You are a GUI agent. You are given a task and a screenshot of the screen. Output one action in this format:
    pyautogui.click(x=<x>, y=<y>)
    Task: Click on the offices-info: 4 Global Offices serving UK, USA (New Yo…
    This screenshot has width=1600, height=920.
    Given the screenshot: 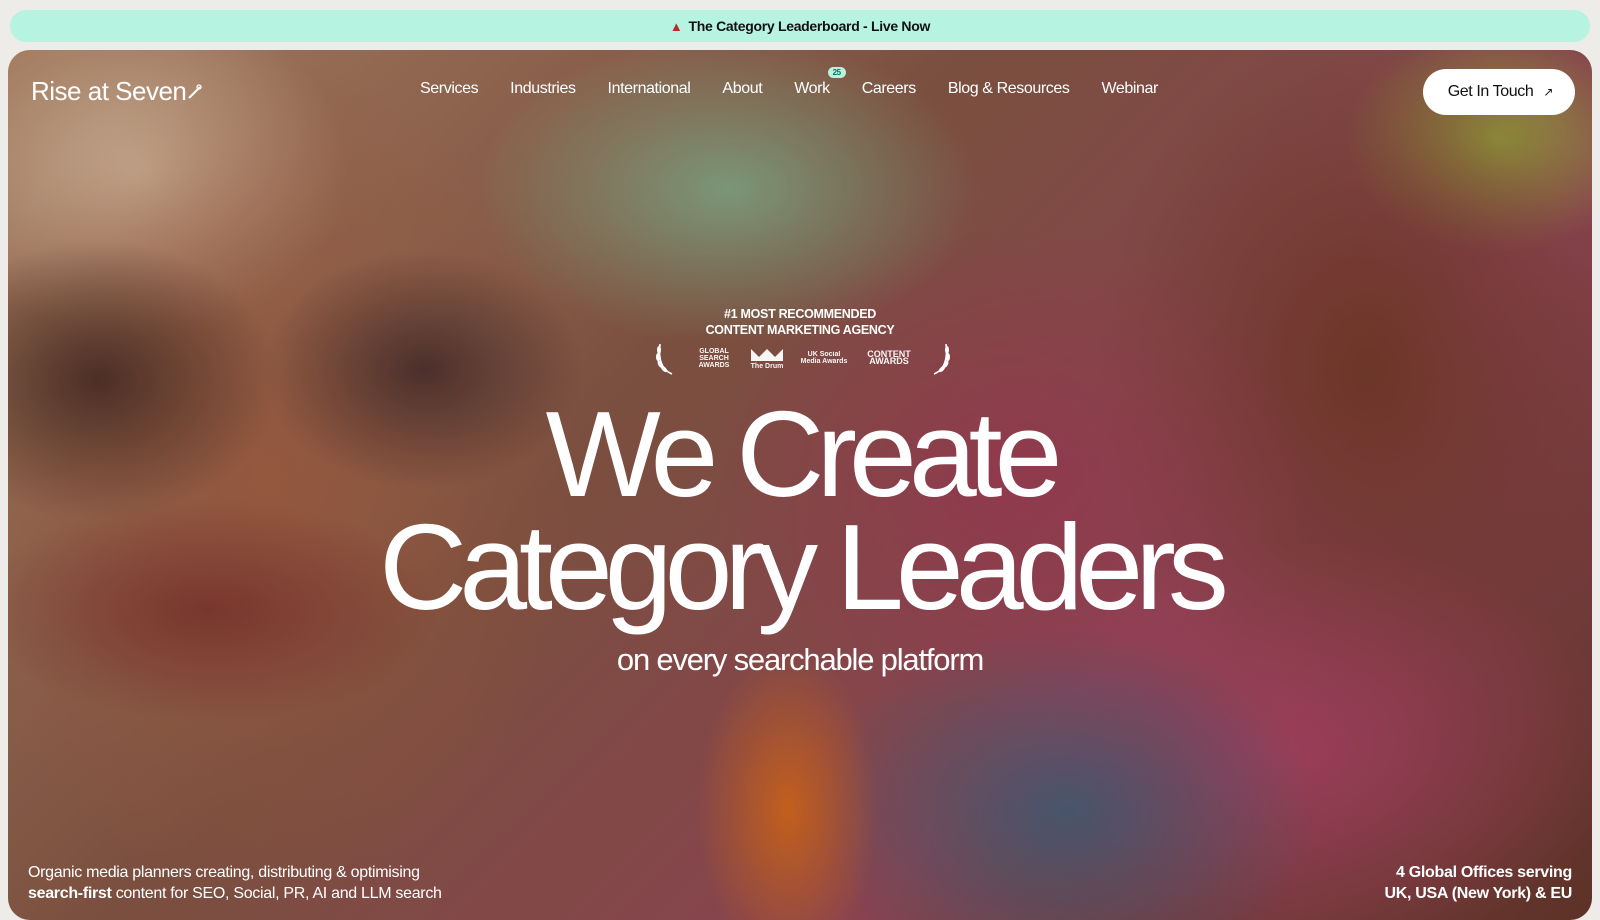 What is the action you would take?
    pyautogui.click(x=1479, y=883)
    